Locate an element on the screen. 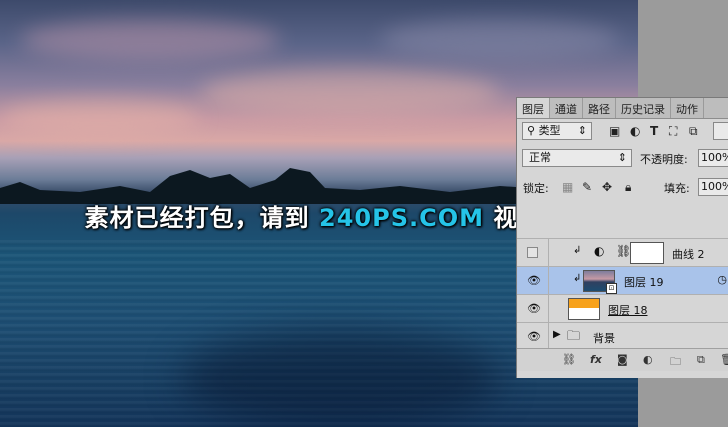  mask-icon: ◙ is located at coordinates (622, 359).